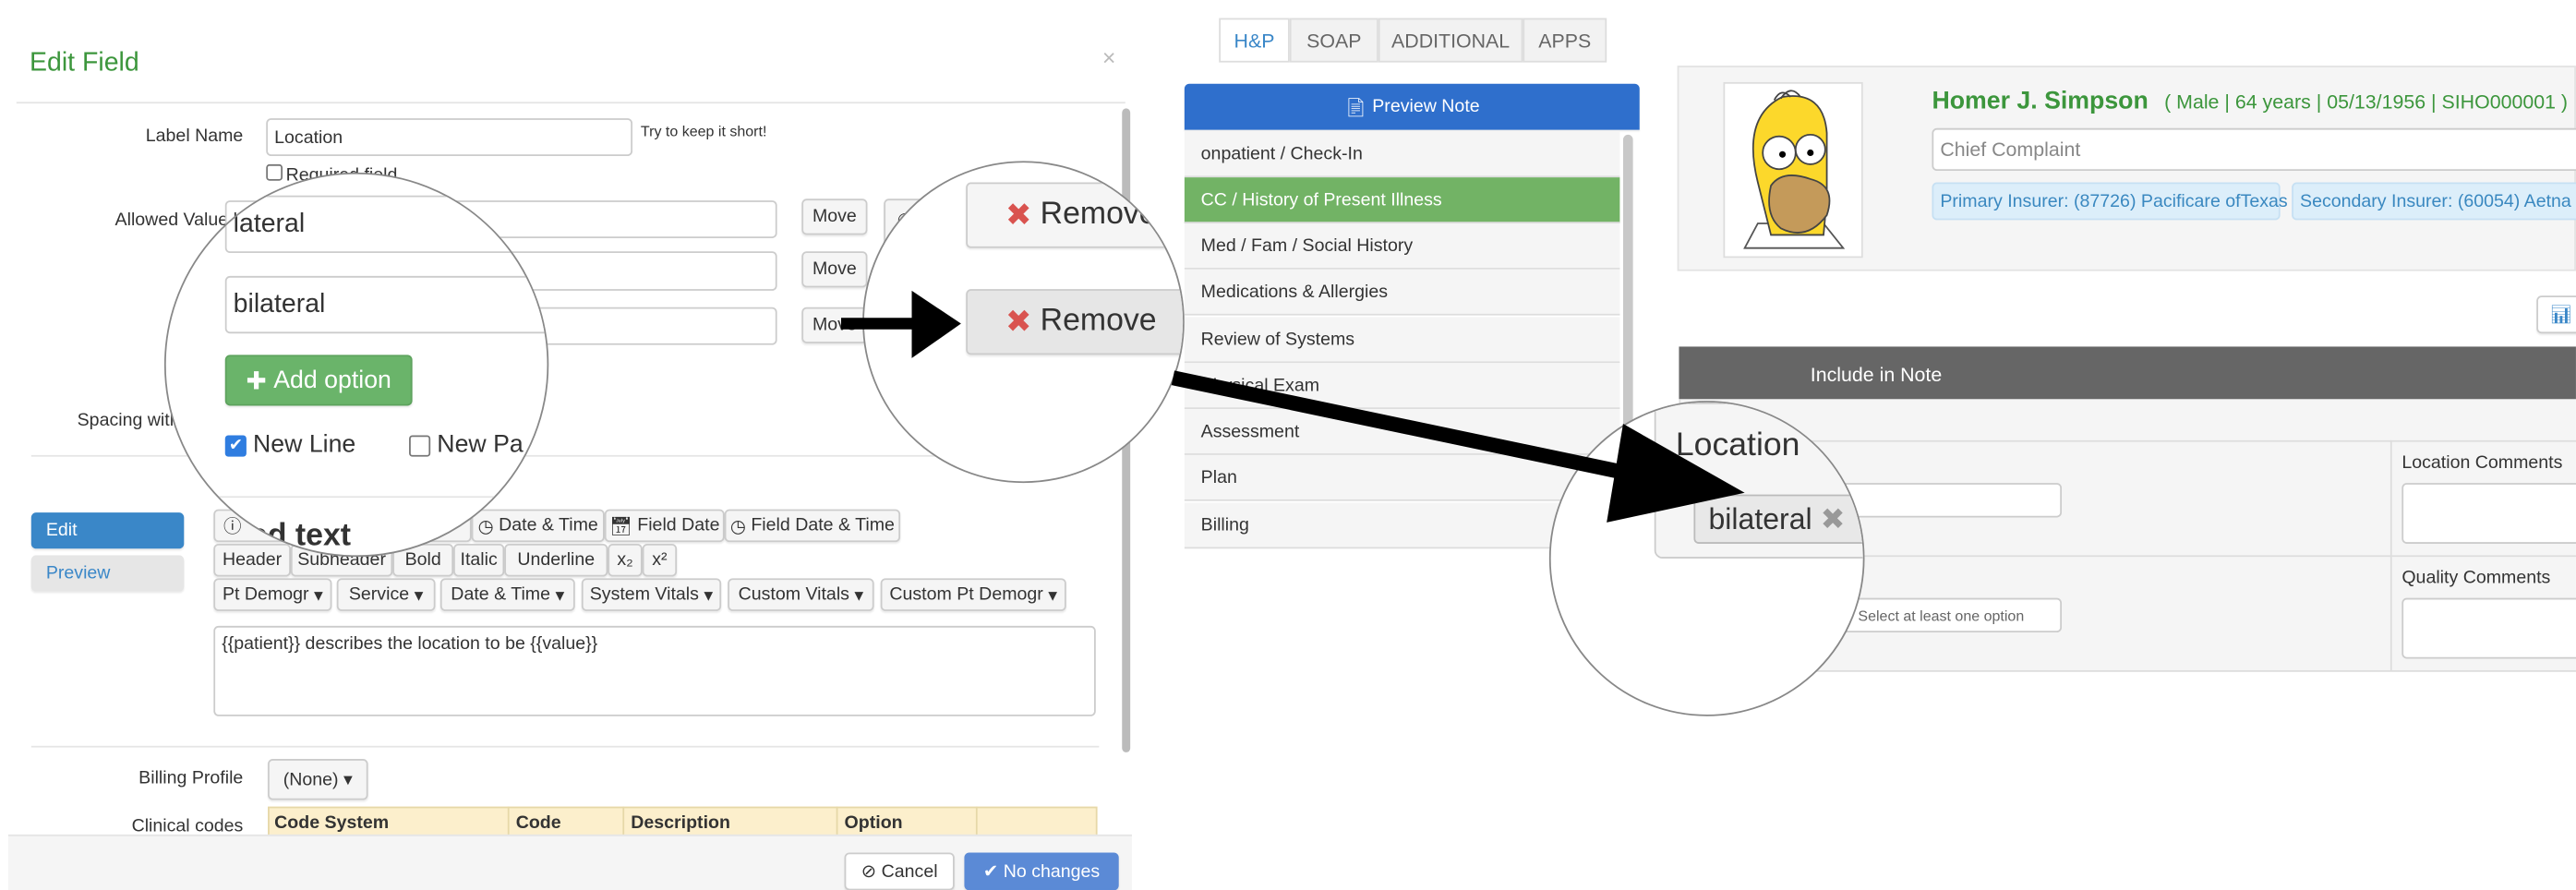 The width and height of the screenshot is (2576, 890). I want to click on arrows-overlay, so click(1293, 406).